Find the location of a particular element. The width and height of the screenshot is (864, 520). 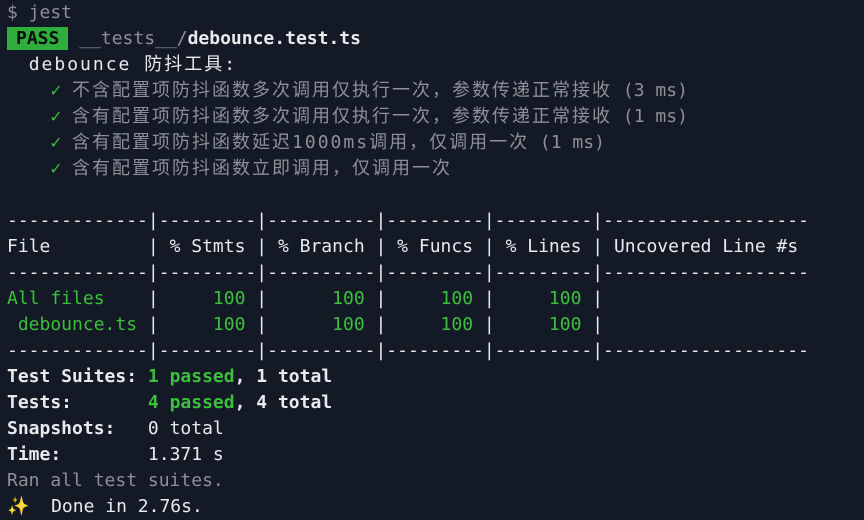

table-row: debounce.ts | 100 | 100 | 100 | 100 | is located at coordinates (435, 325).